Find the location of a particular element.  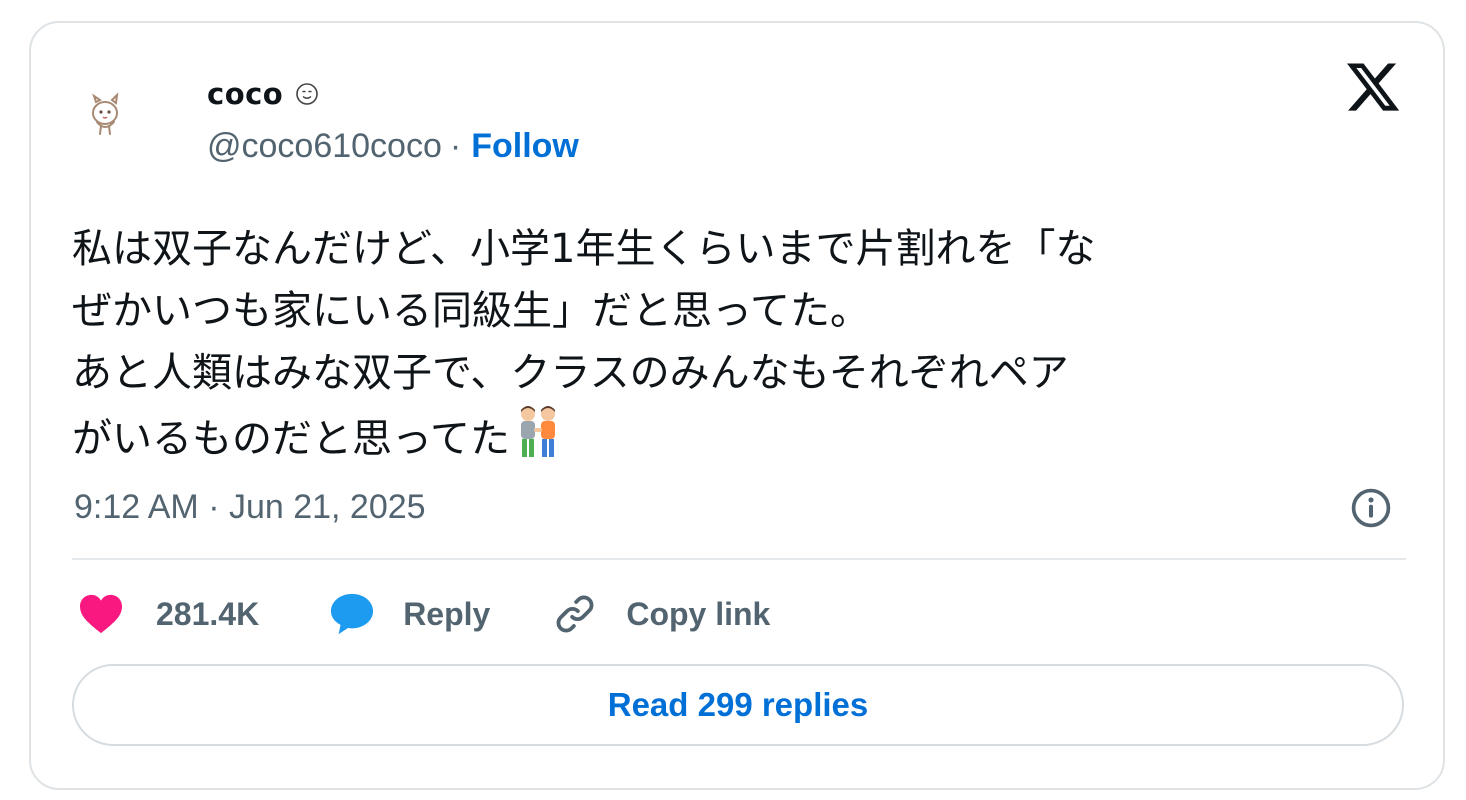

divider is located at coordinates (739, 559).